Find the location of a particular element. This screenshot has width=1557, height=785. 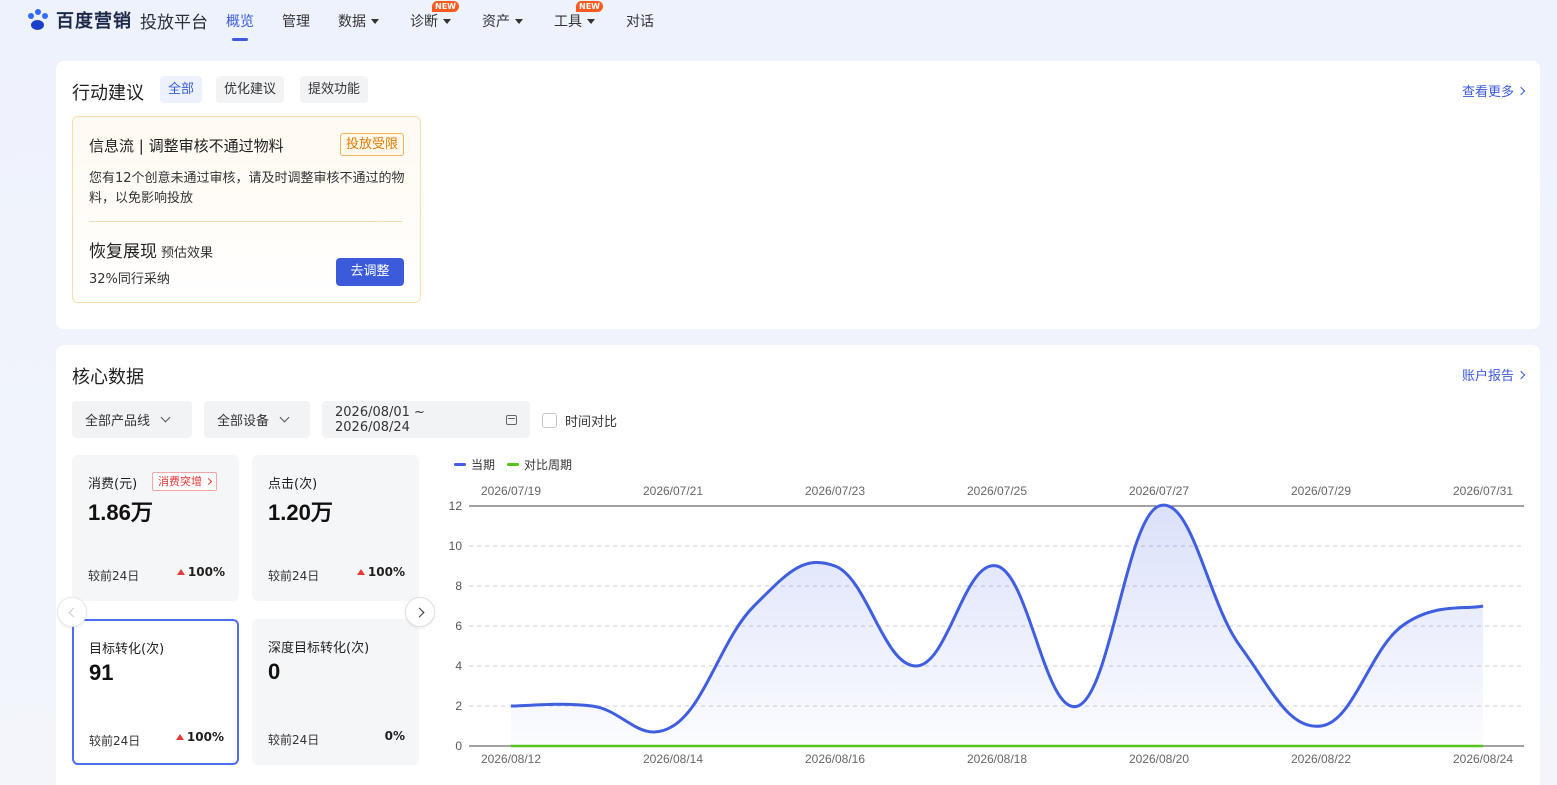

metric-tile-clicks: 点击(次) 1.20万 较前24日 100% is located at coordinates (335, 528).